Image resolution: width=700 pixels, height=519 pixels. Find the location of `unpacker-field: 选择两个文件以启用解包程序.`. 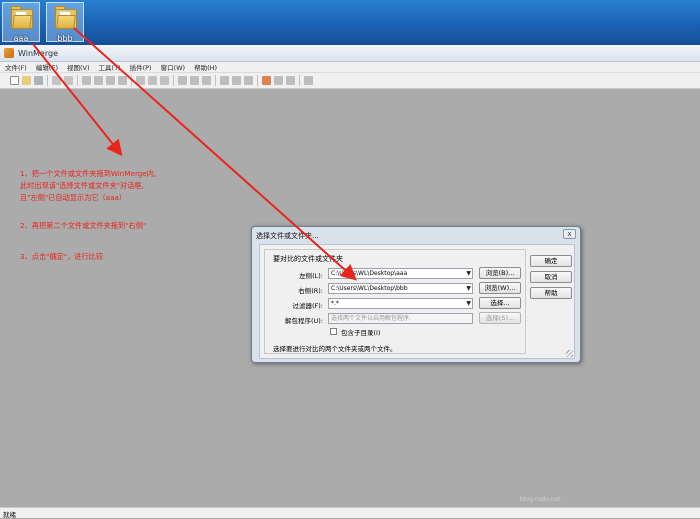

unpacker-field: 选择两个文件以启用解包程序. is located at coordinates (400, 318).